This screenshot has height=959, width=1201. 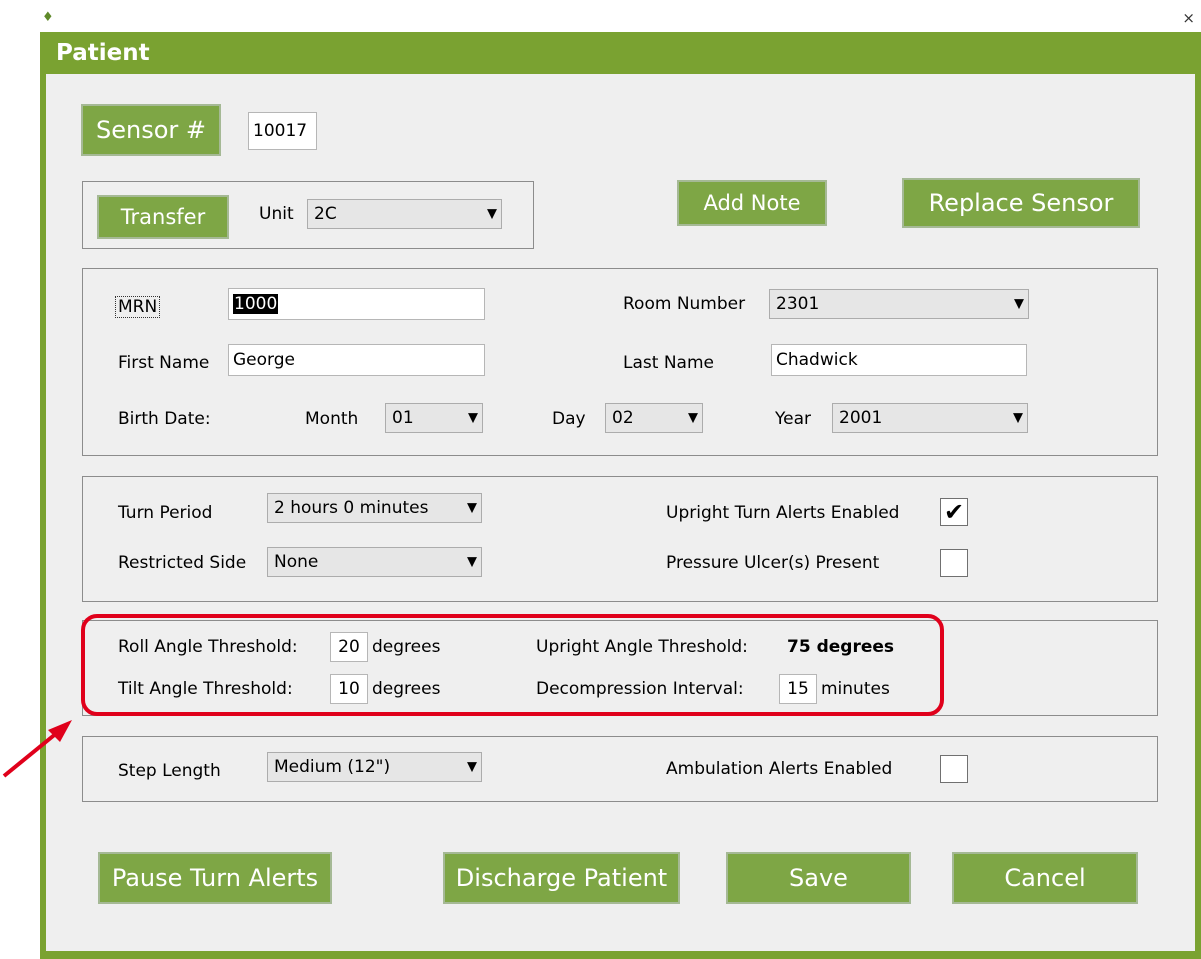 What do you see at coordinates (623, 418) in the screenshot?
I see `day-value: 02` at bounding box center [623, 418].